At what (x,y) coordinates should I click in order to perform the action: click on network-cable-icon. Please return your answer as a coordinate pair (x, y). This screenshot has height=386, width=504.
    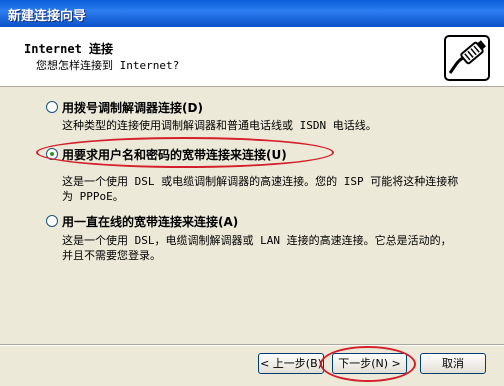
    Looking at the image, I should click on (467, 58).